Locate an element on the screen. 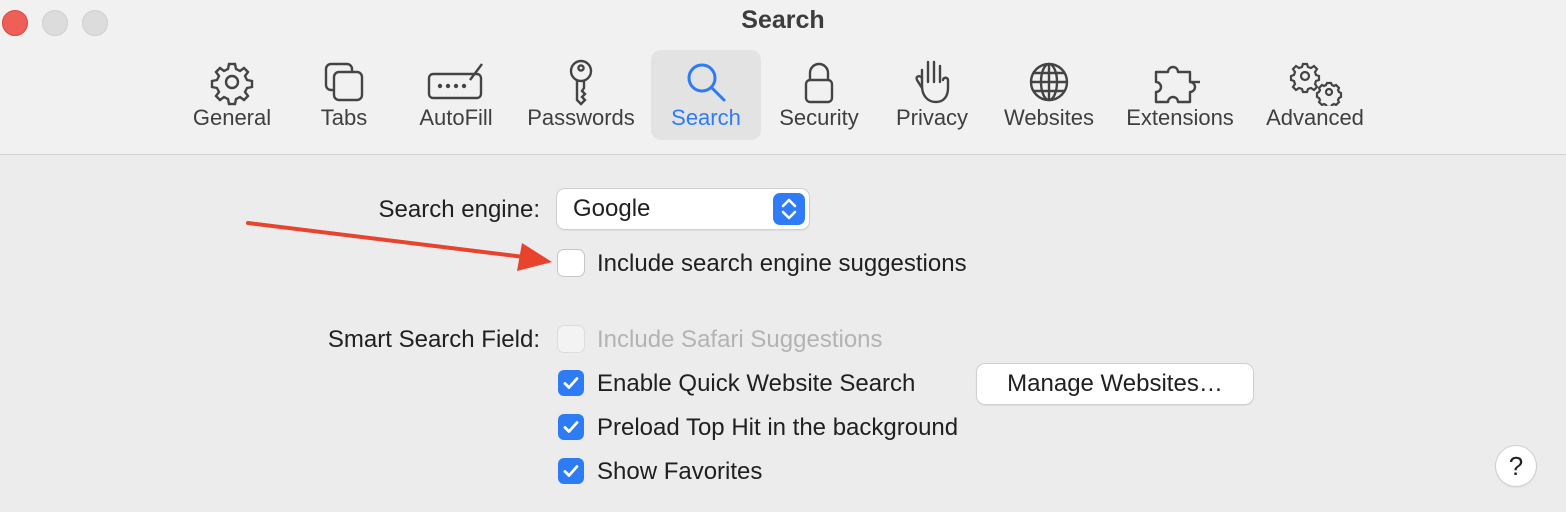  chevron-up-down-icon is located at coordinates (789, 209).